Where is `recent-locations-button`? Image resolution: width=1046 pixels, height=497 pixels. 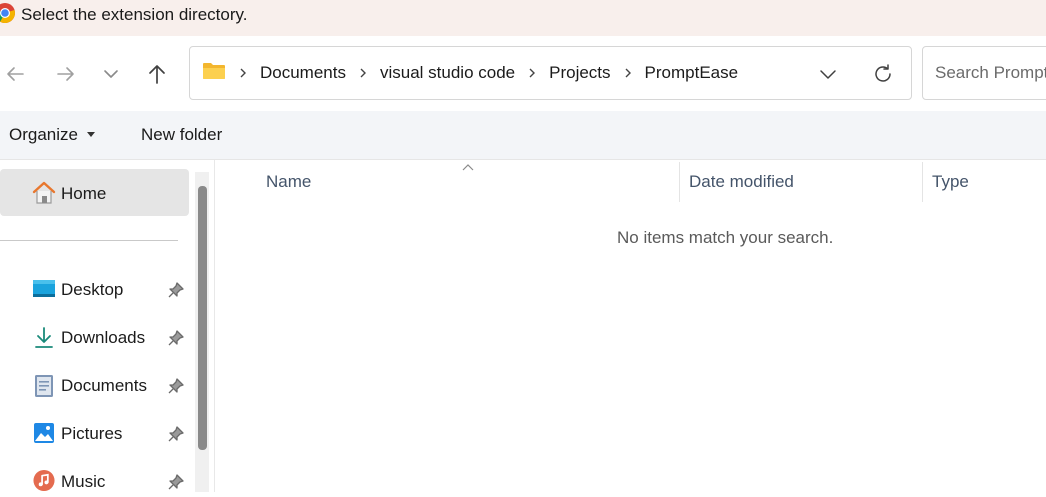 recent-locations-button is located at coordinates (111, 74).